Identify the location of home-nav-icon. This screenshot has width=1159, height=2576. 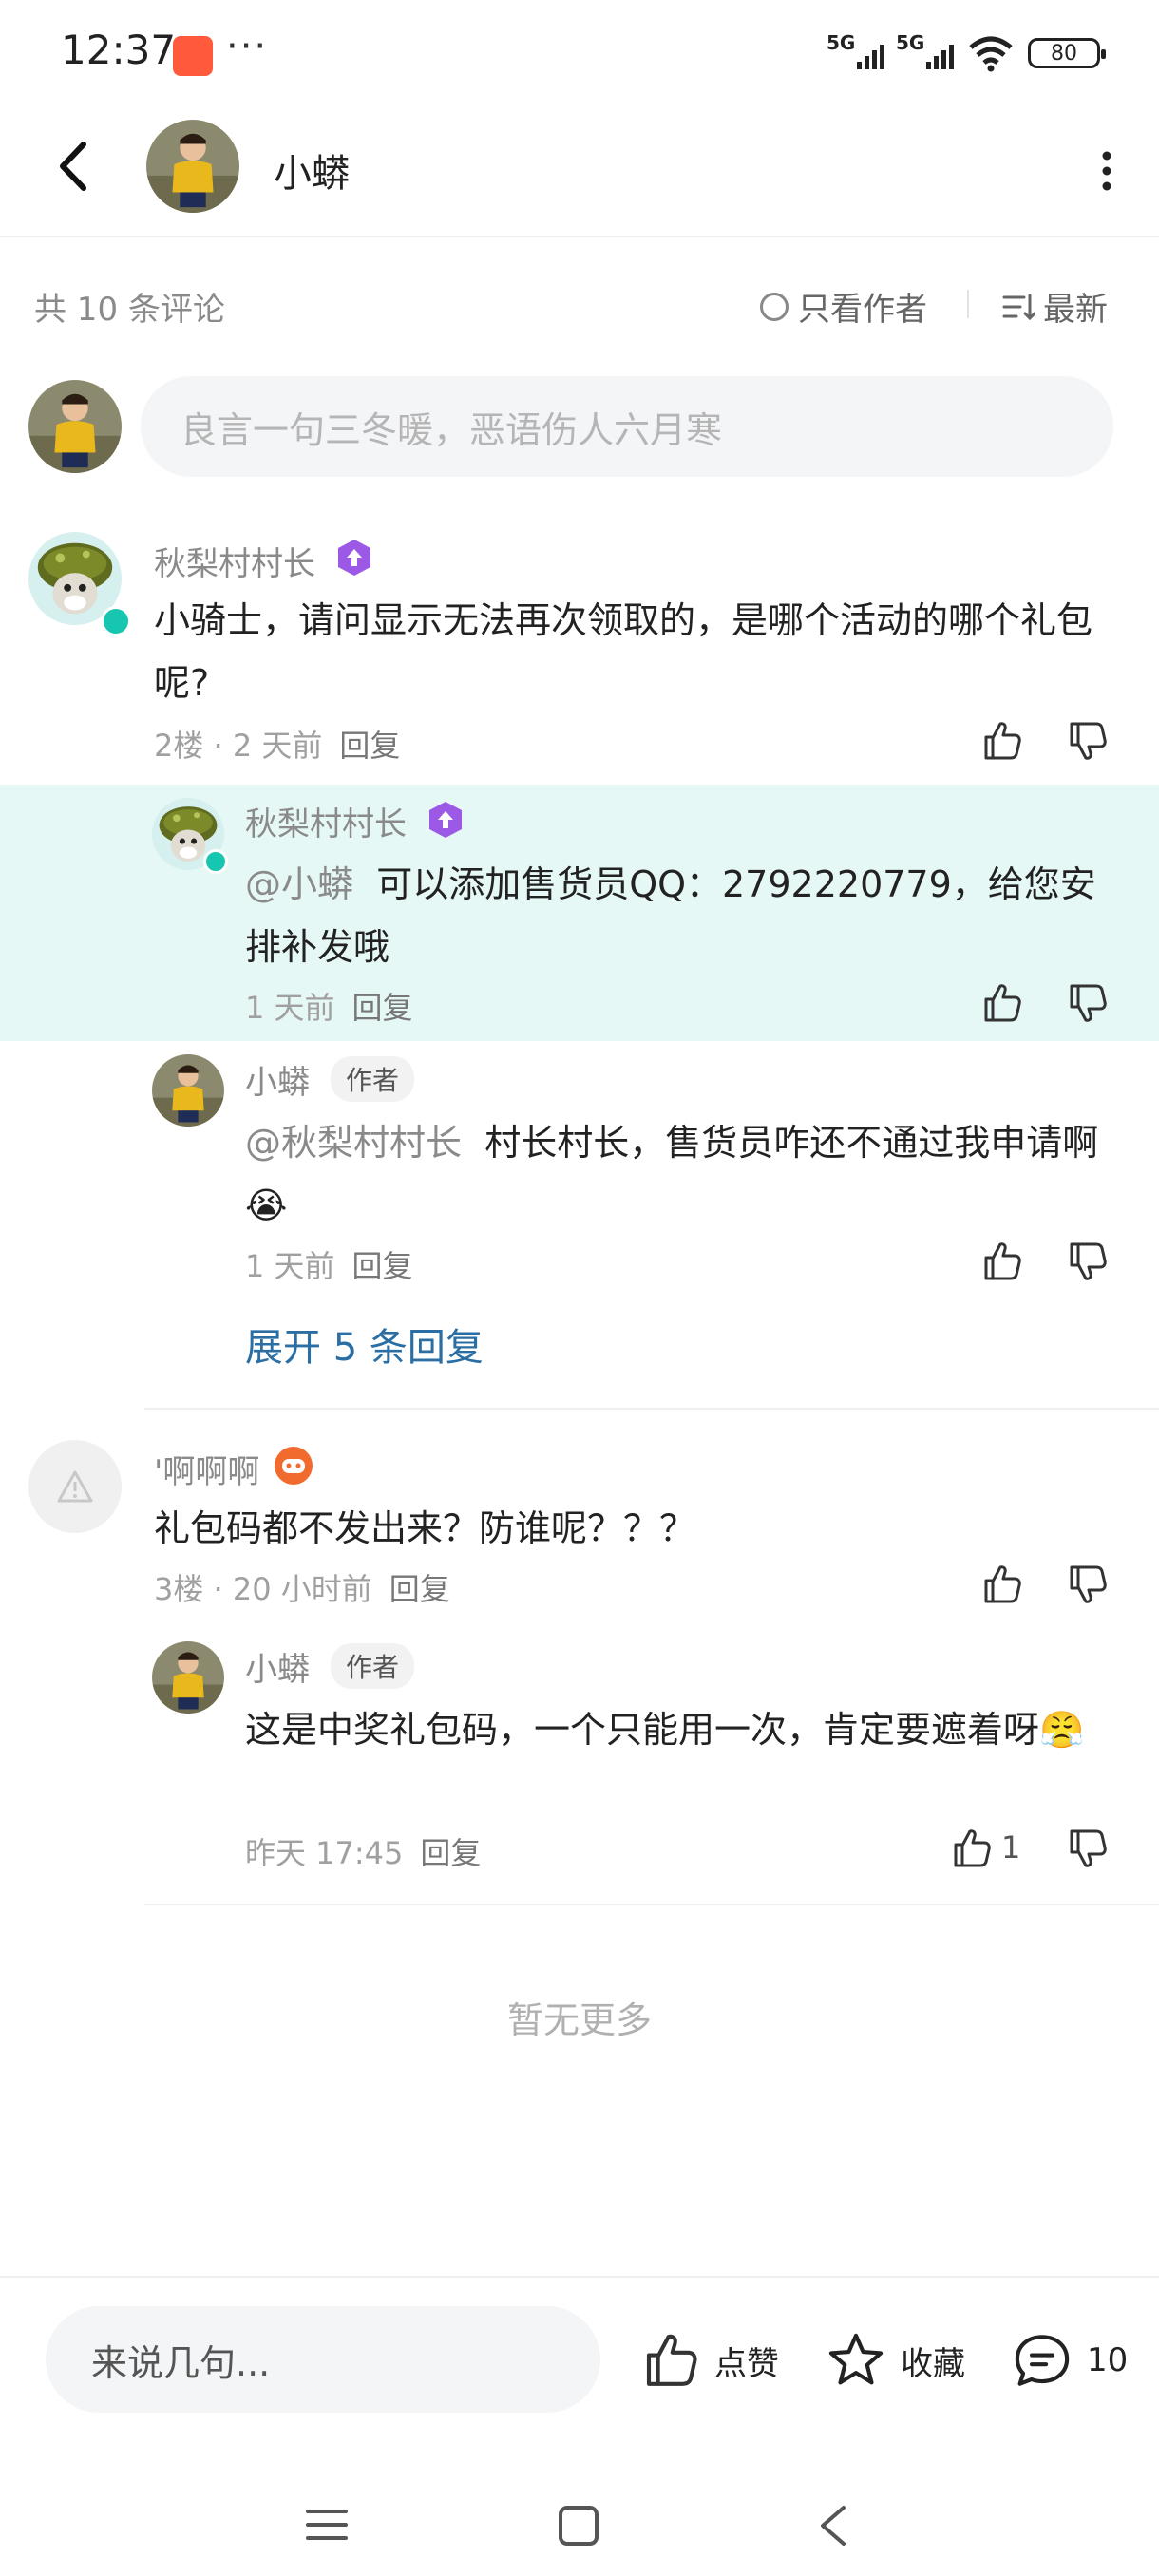
(578, 2526).